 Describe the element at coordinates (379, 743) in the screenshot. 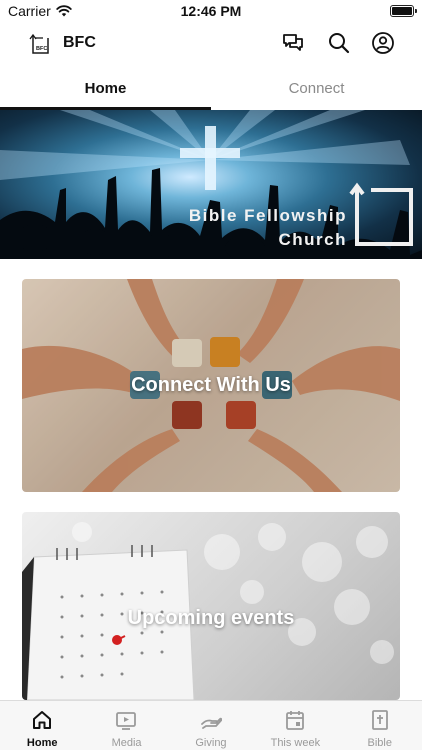

I see `nav-bible-label: Bible` at that location.